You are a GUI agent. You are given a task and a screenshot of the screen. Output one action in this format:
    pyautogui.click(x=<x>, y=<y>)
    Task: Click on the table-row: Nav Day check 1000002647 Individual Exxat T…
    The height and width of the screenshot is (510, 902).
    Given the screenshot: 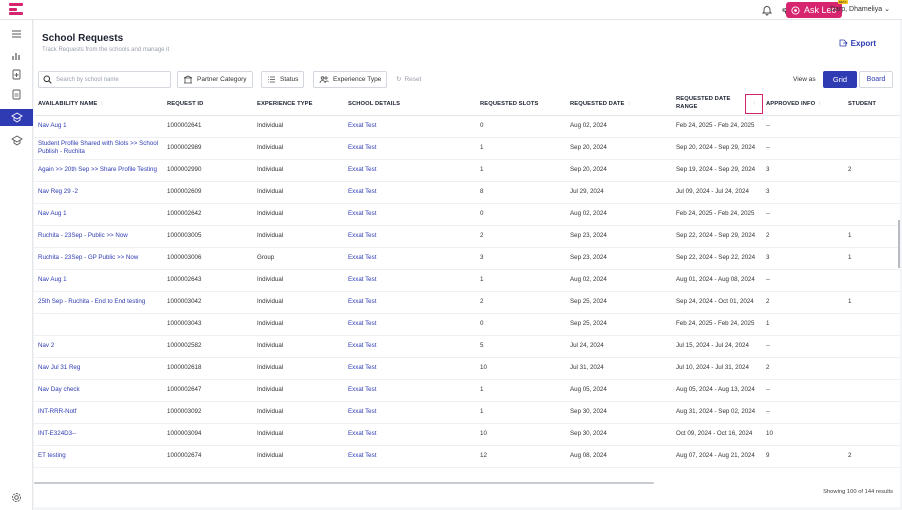 What is the action you would take?
    pyautogui.click(x=467, y=390)
    